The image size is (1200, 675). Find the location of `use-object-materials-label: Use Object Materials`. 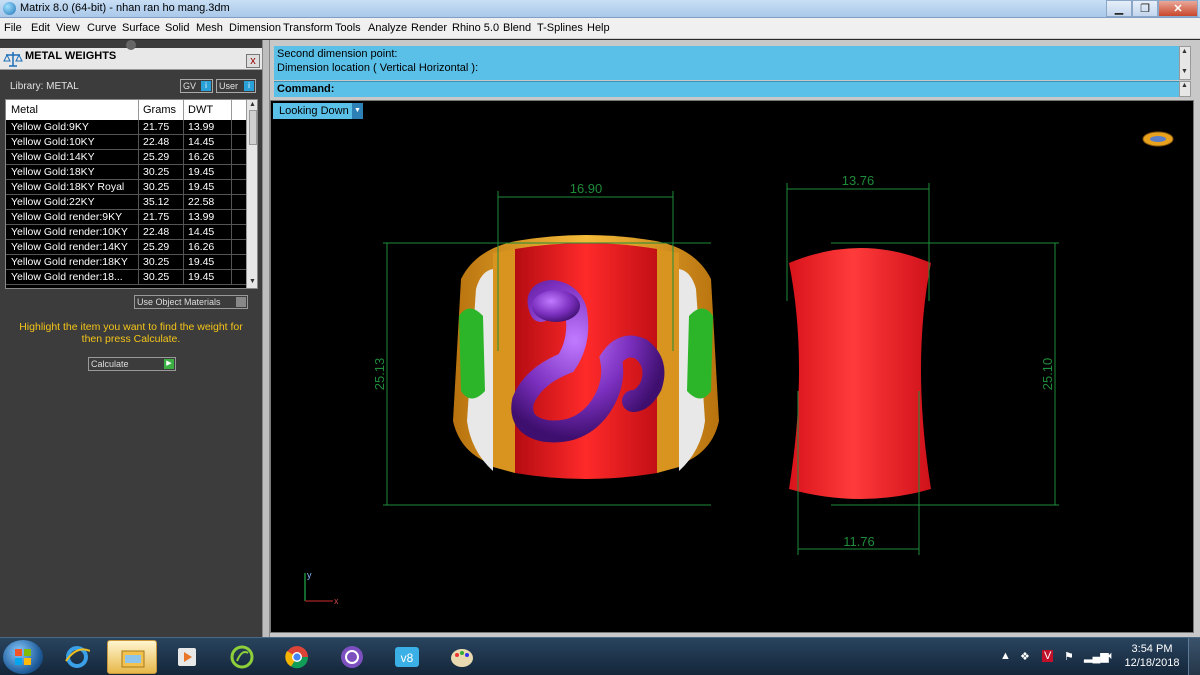

use-object-materials-label: Use Object Materials is located at coordinates (179, 302).